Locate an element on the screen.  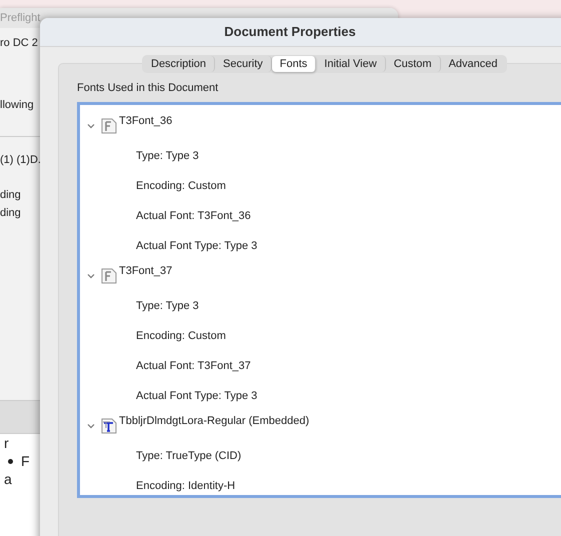
tree-item: TbbljrDlmdgtLora-Regular (Embedded) is located at coordinates (214, 421).